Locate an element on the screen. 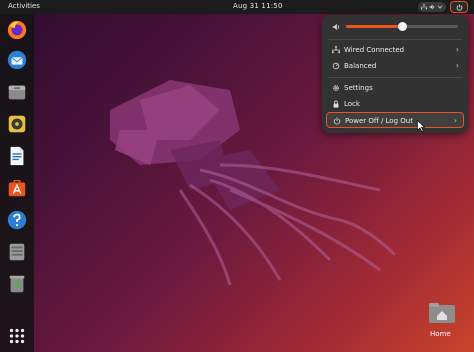 This screenshot has height=352, width=474. dock-rhythmbox is located at coordinates (17, 124).